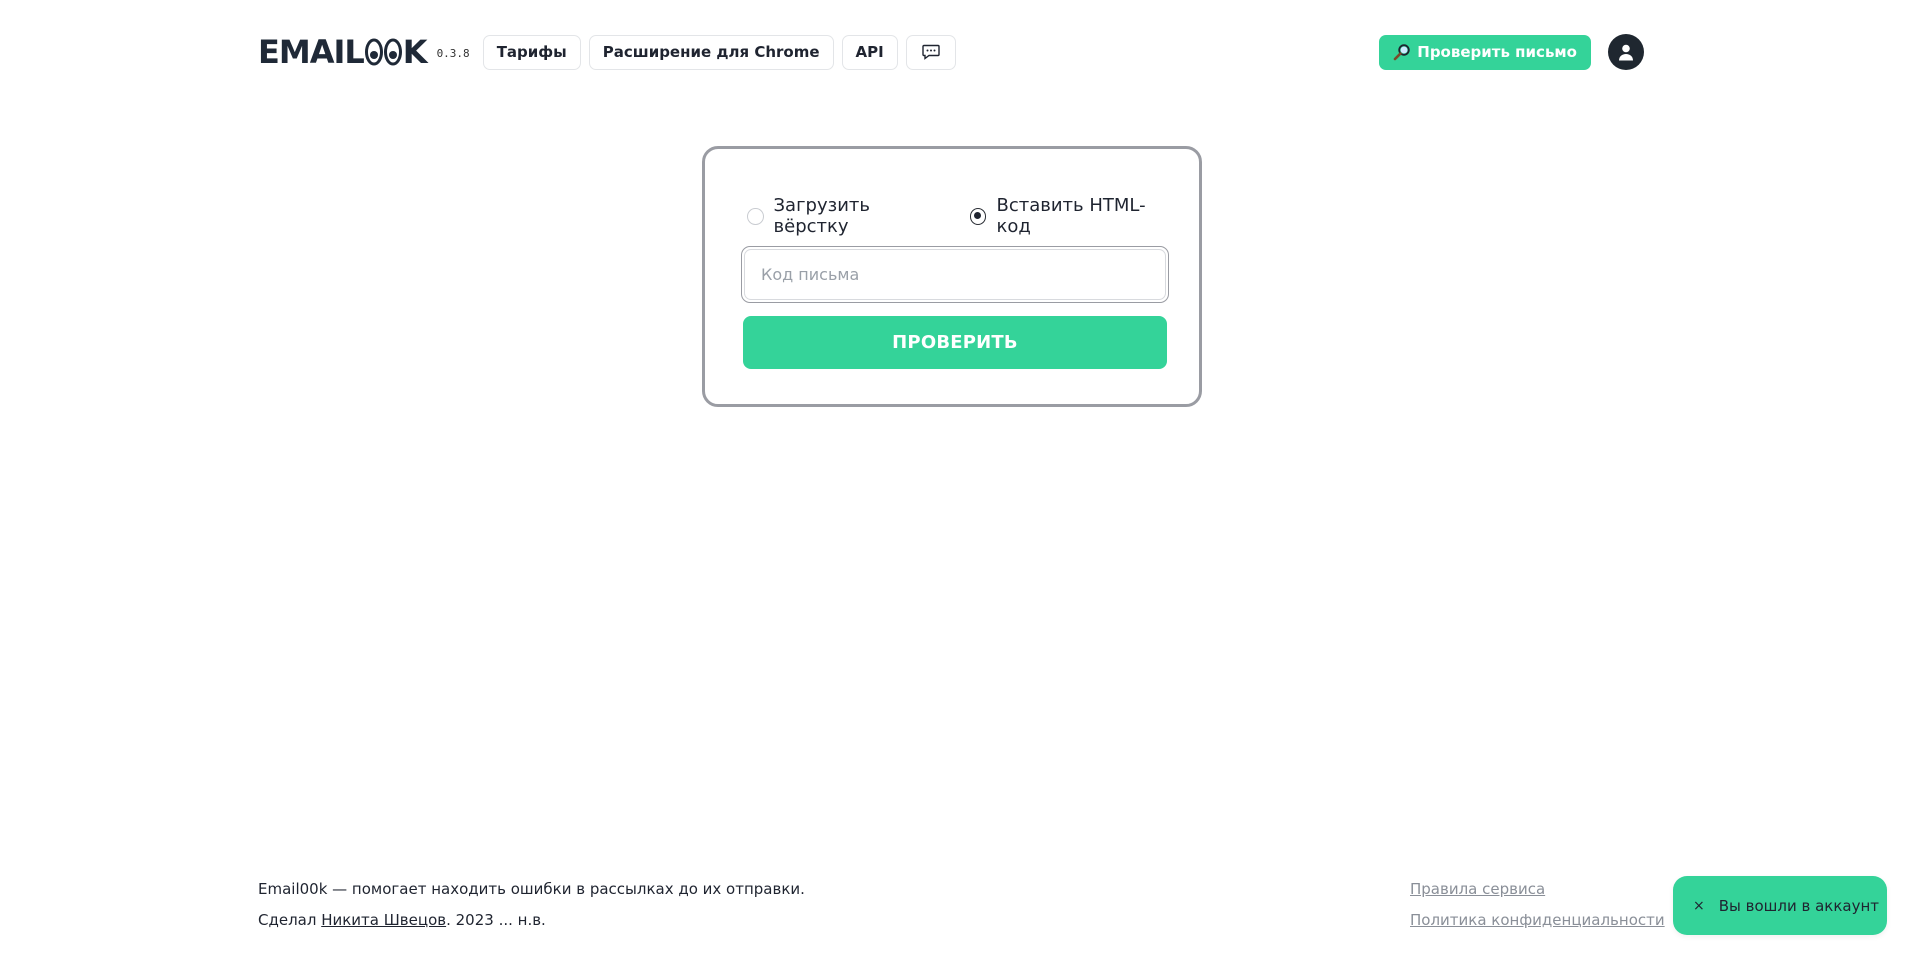 The width and height of the screenshot is (1920, 953). I want to click on toast-message: Вы вошли в аккаунт, so click(1799, 905).